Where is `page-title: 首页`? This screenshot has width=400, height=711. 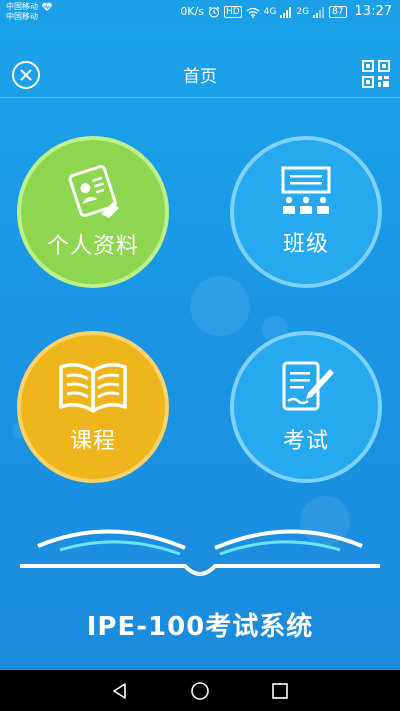 page-title: 首页 is located at coordinates (200, 77).